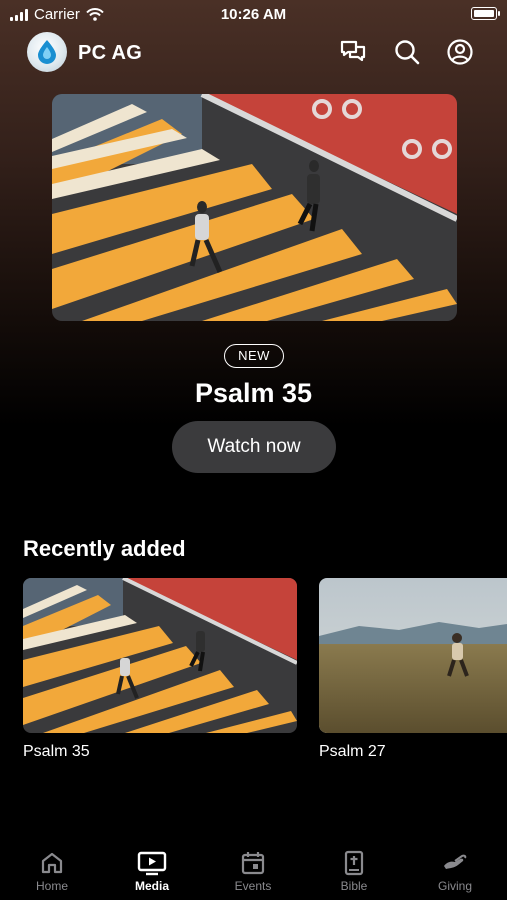 This screenshot has height=900, width=507. I want to click on tab-label: Home, so click(51, 886).